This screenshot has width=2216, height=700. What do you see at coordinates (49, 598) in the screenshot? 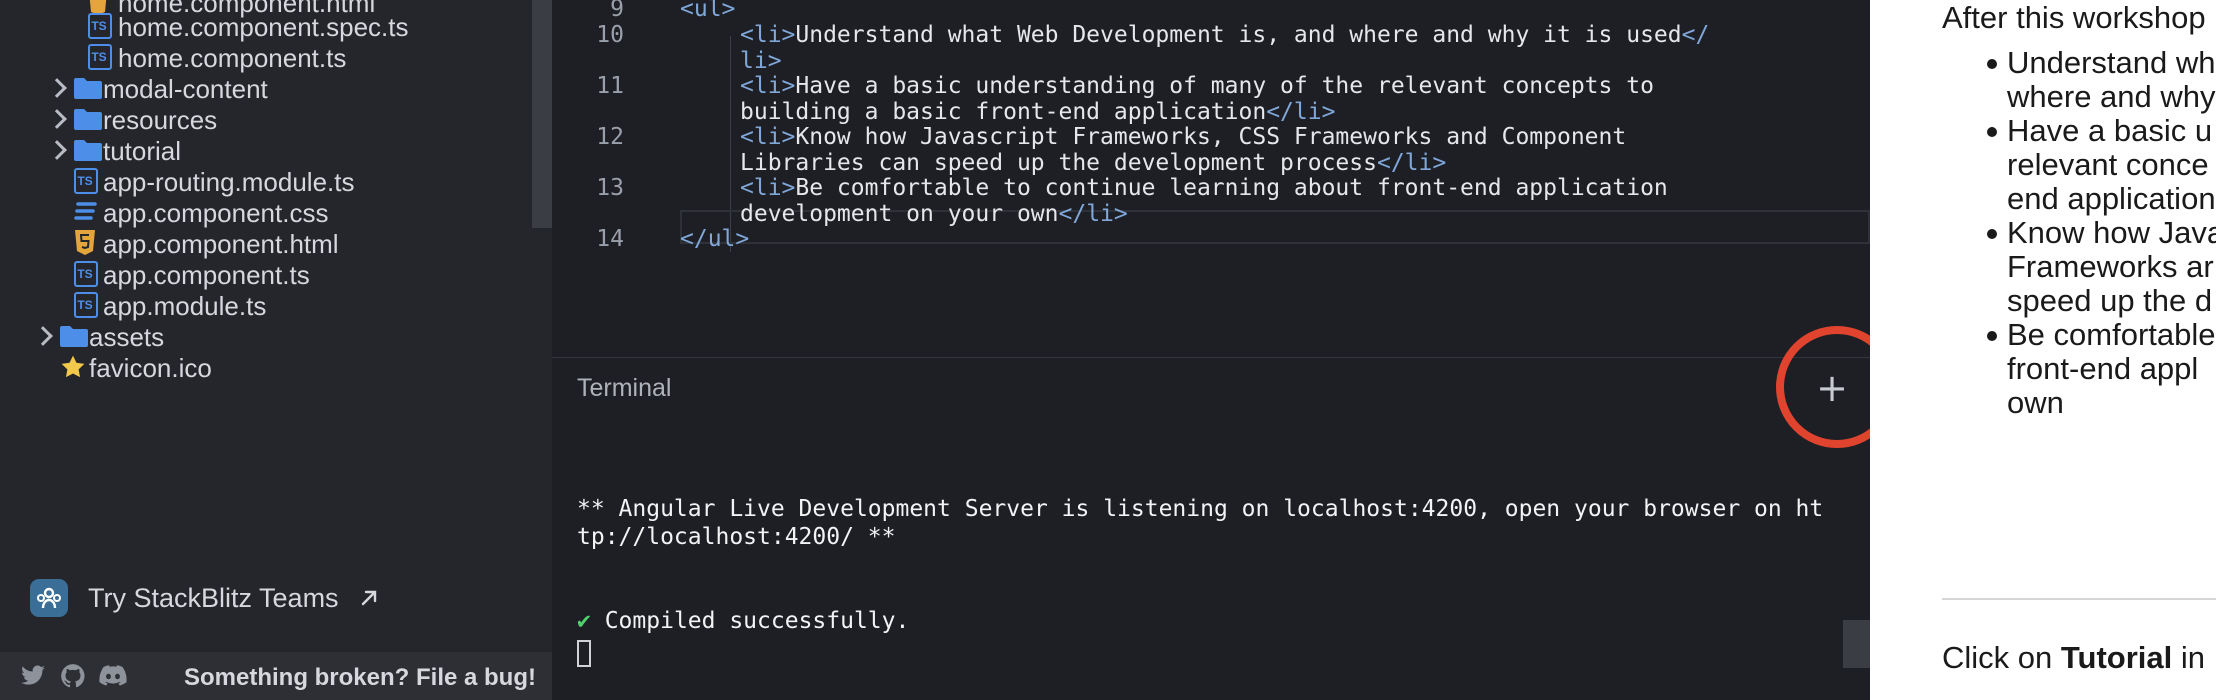
I see `teams-icon` at bounding box center [49, 598].